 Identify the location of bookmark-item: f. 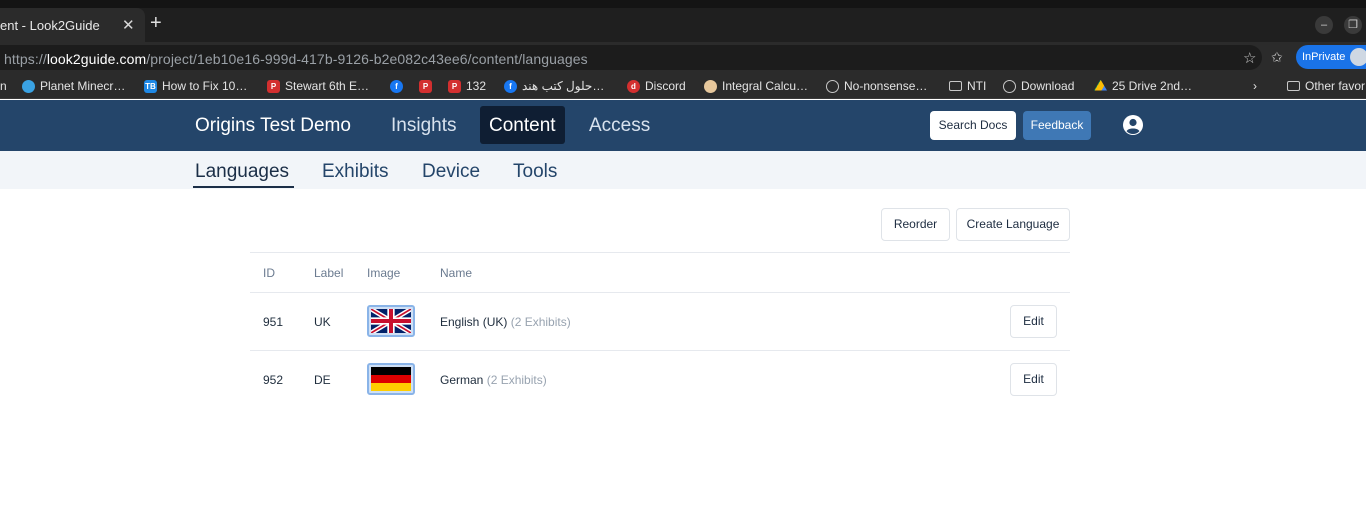
(396, 86).